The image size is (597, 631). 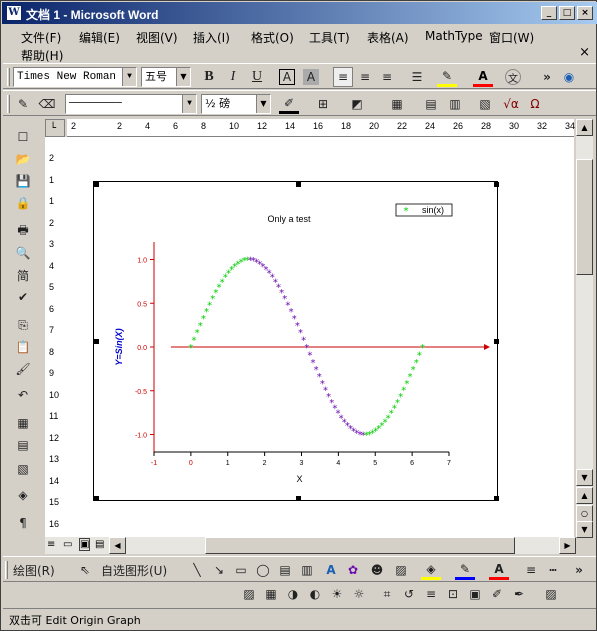 I want to click on vertical-ruler: 2 1 1 2 3 4 5 6 7 8 9 10 11 12 13 14 15 16, so click(x=54, y=337).